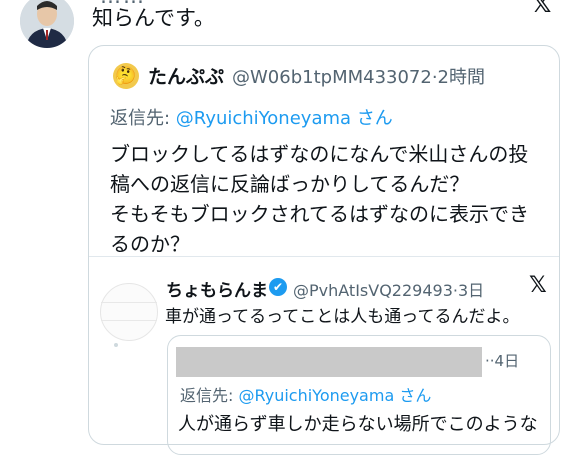 Image resolution: width=576 pixels, height=455 pixels. I want to click on quoted-author-name: たんぷぷ, so click(186, 75).